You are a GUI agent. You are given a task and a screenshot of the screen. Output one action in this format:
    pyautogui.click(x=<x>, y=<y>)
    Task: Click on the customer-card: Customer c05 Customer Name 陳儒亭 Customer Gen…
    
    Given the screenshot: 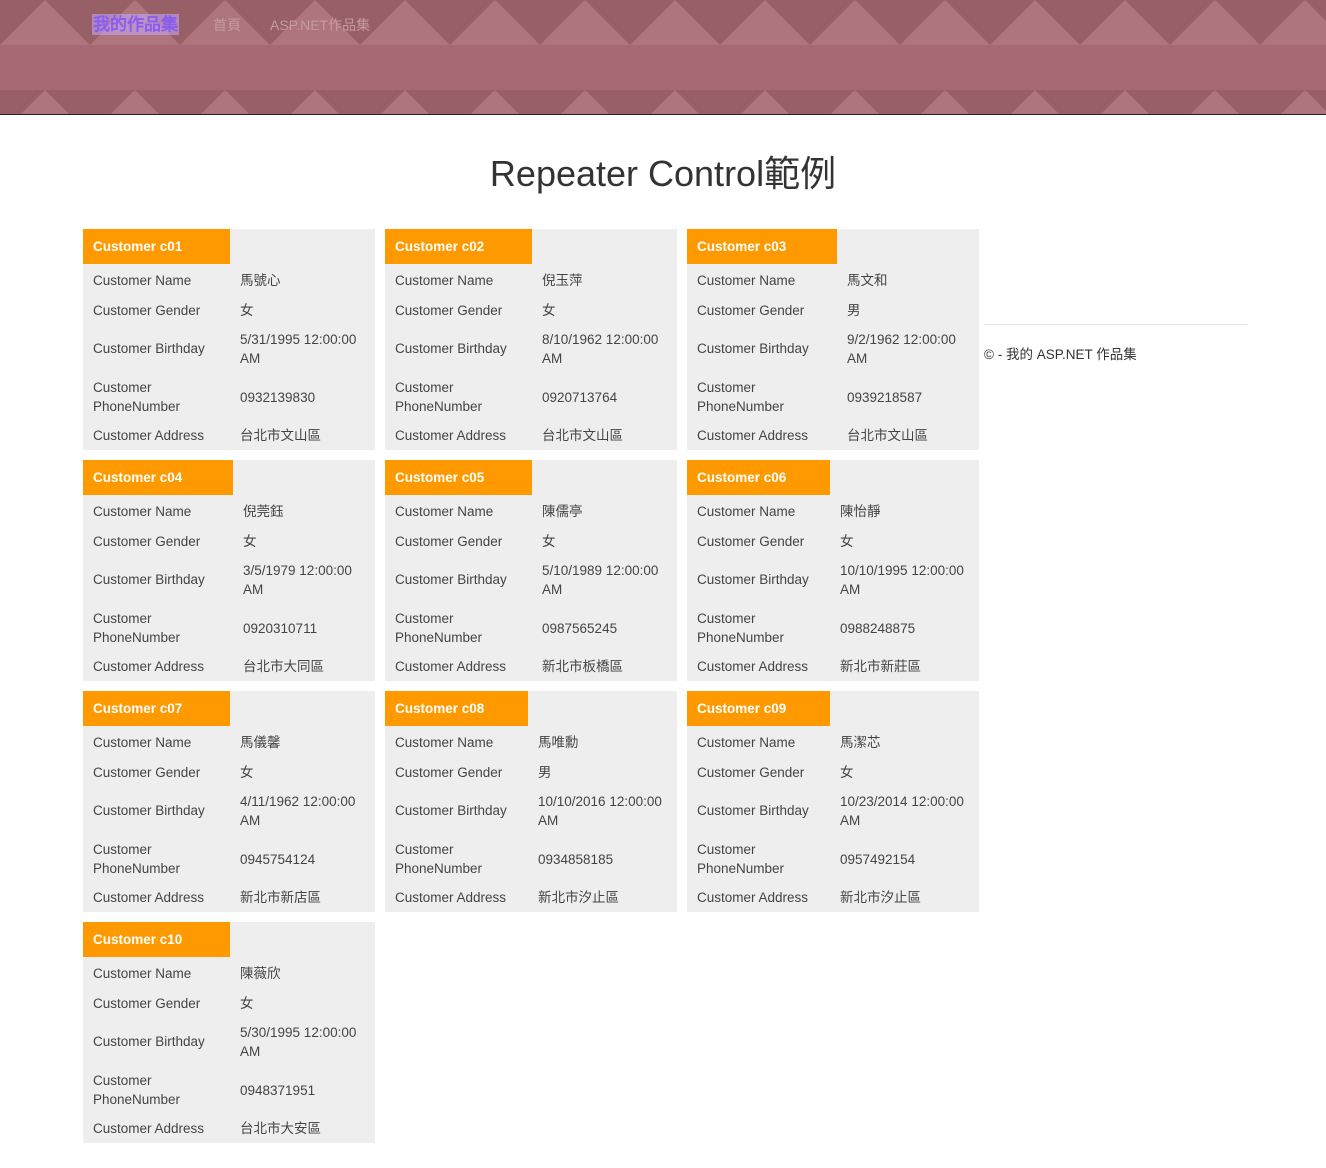 What is the action you would take?
    pyautogui.click(x=531, y=570)
    